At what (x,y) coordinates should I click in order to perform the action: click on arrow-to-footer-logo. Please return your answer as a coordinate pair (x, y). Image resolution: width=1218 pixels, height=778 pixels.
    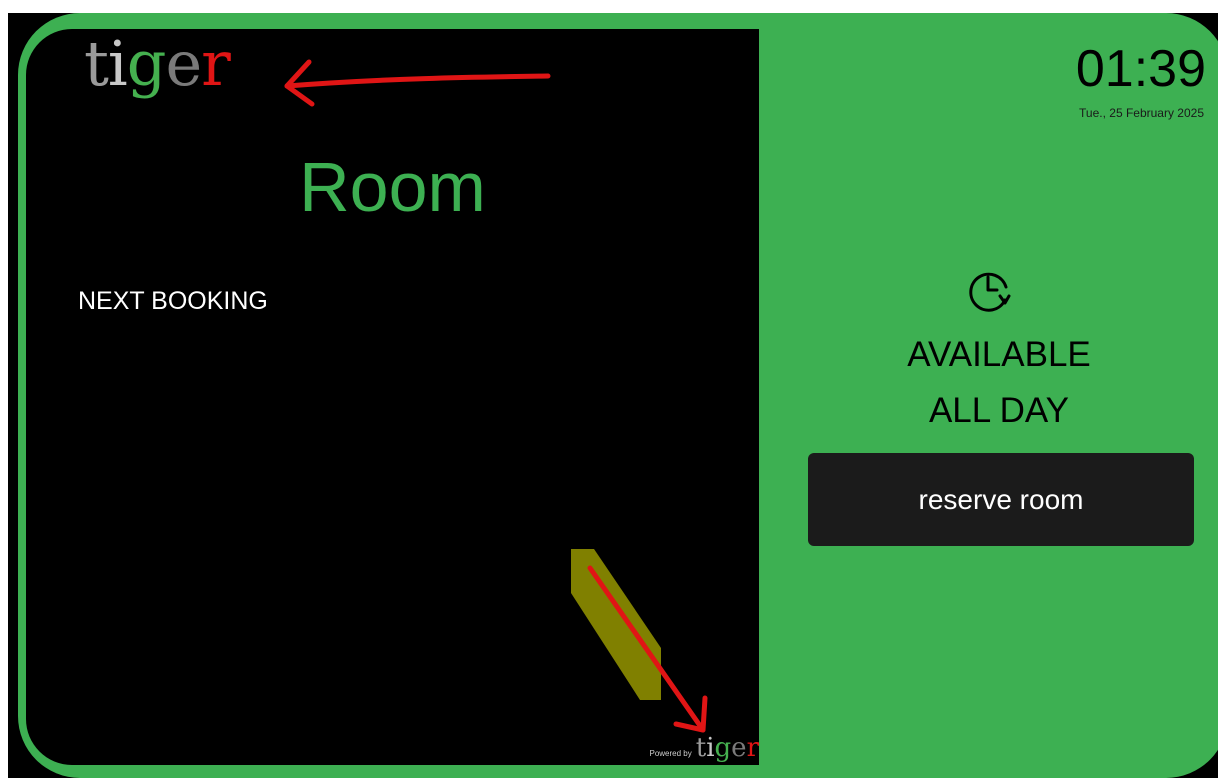
    Looking at the image, I should click on (646, 649).